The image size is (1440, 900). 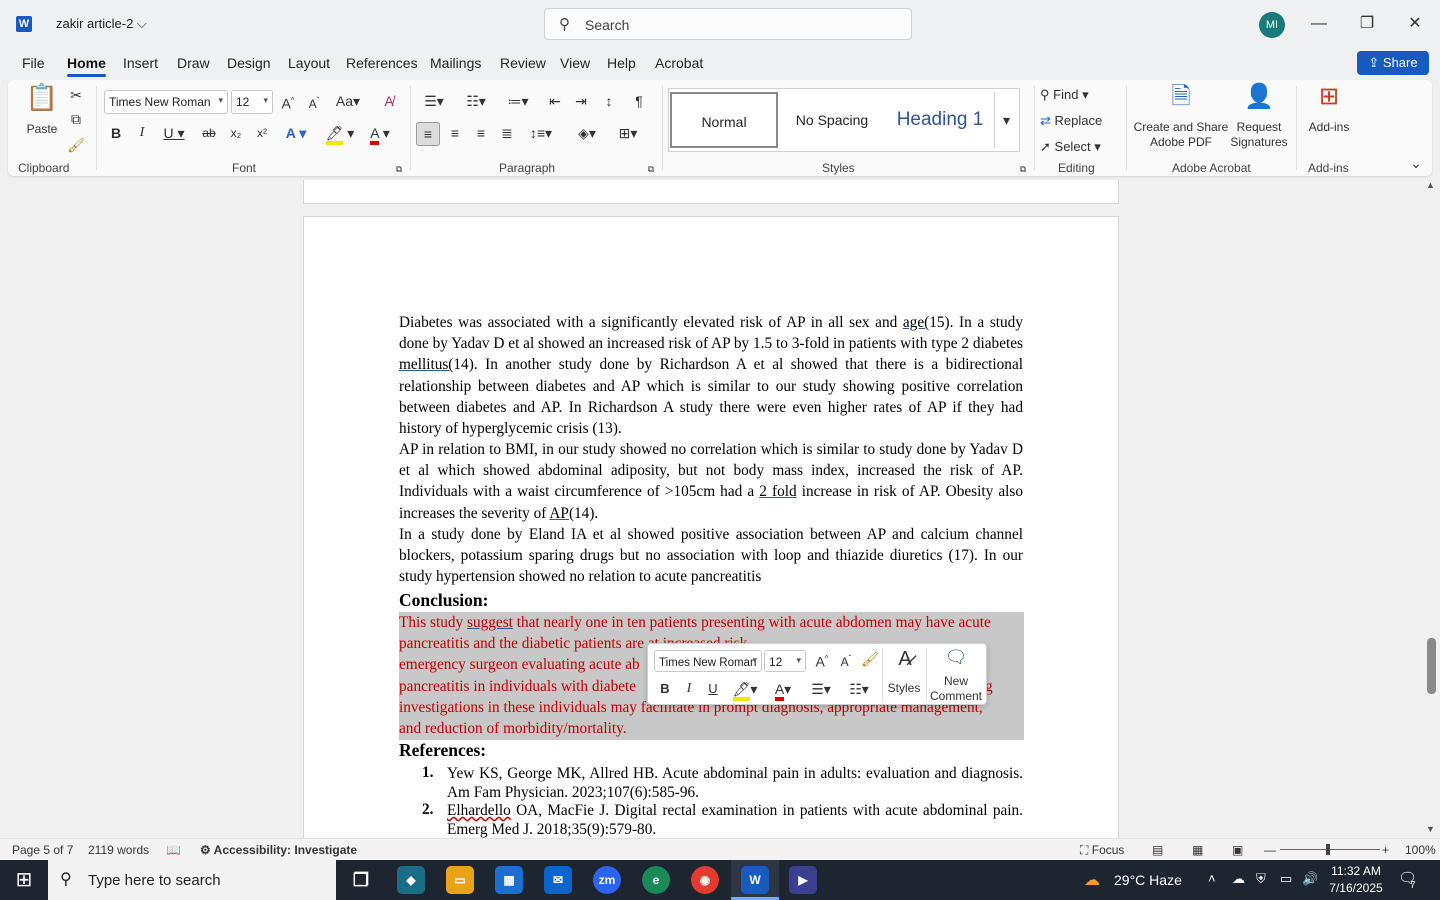 What do you see at coordinates (140, 63) in the screenshot?
I see `tab-insert: Insert` at bounding box center [140, 63].